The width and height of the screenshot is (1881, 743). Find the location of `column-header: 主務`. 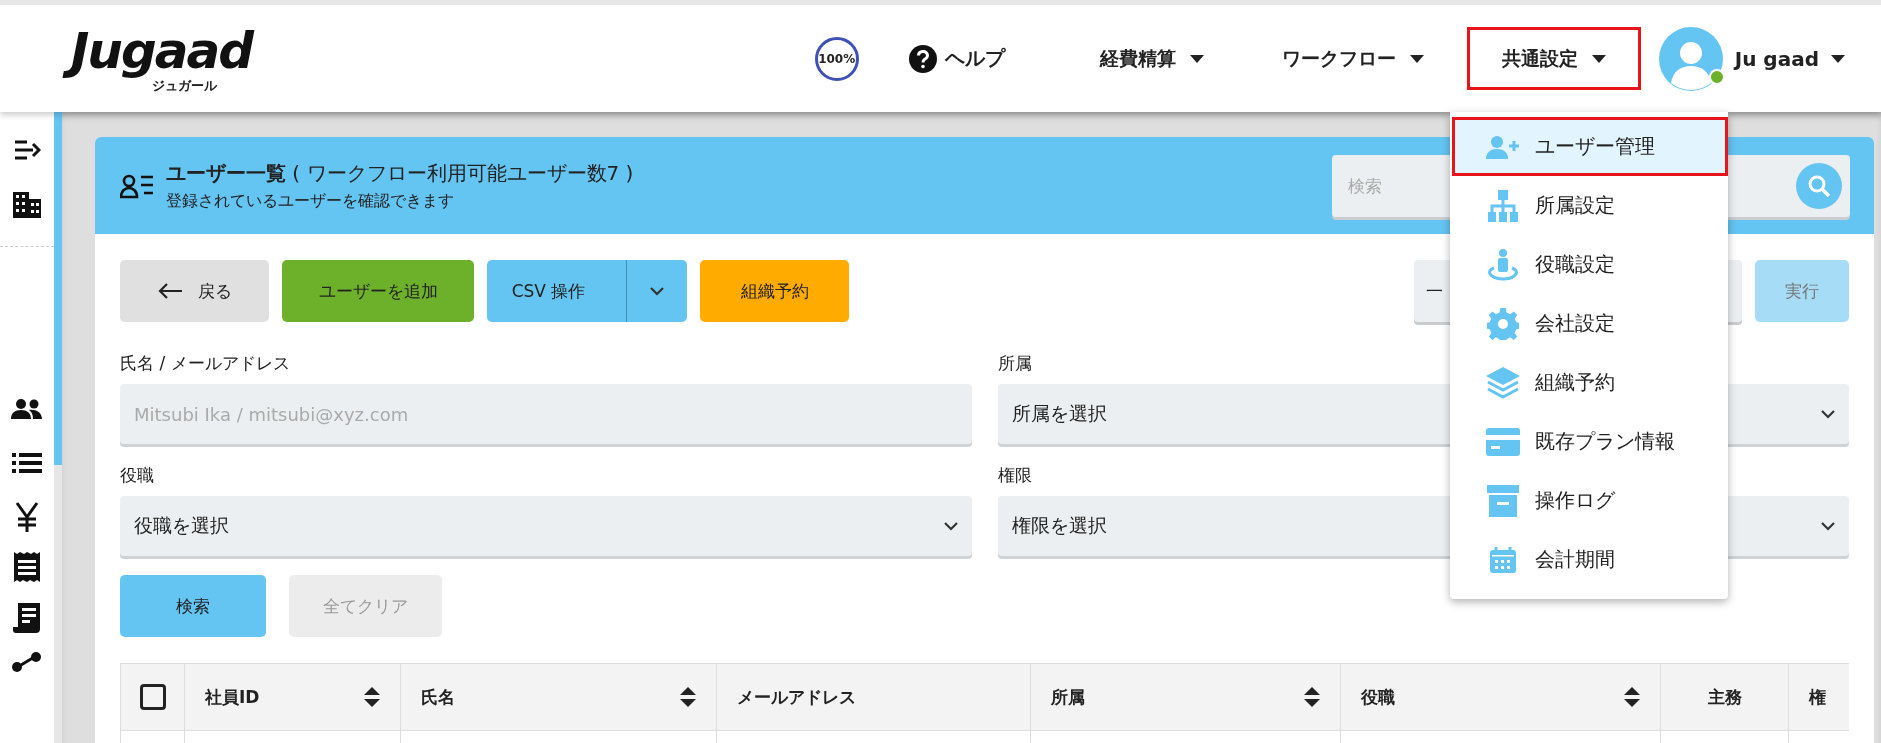

column-header: 主務 is located at coordinates (1724, 697).